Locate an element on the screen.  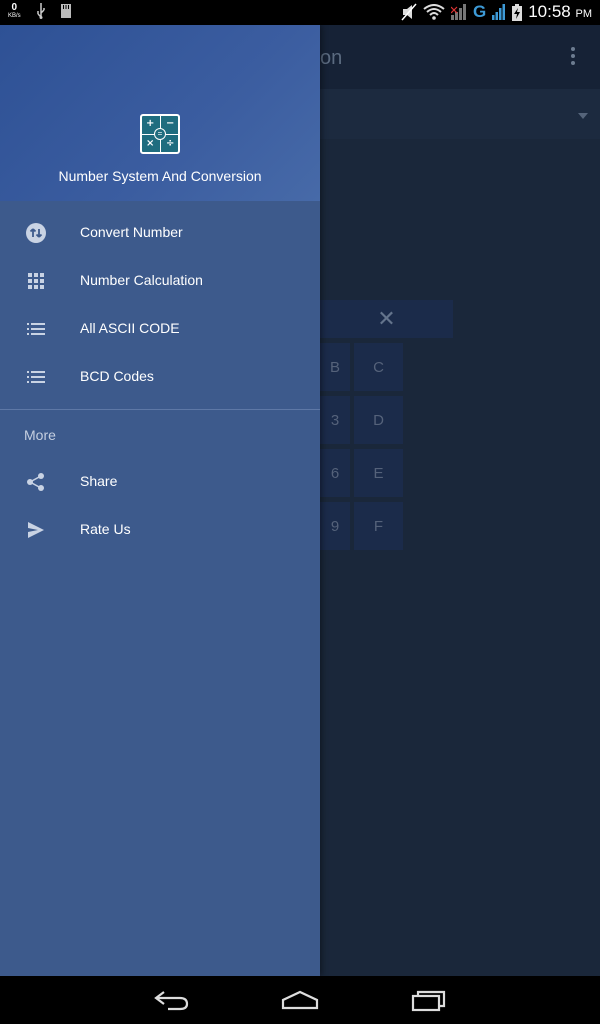
send-icon is located at coordinates (36, 530).